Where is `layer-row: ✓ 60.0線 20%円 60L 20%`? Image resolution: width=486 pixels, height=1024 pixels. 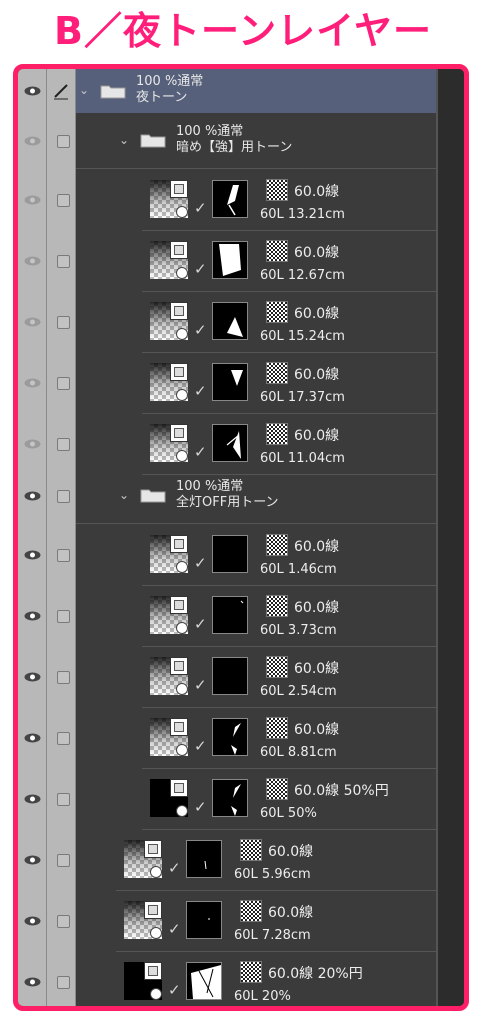 layer-row: ✓ 60.0線 20%円 60L 20% is located at coordinates (228, 978).